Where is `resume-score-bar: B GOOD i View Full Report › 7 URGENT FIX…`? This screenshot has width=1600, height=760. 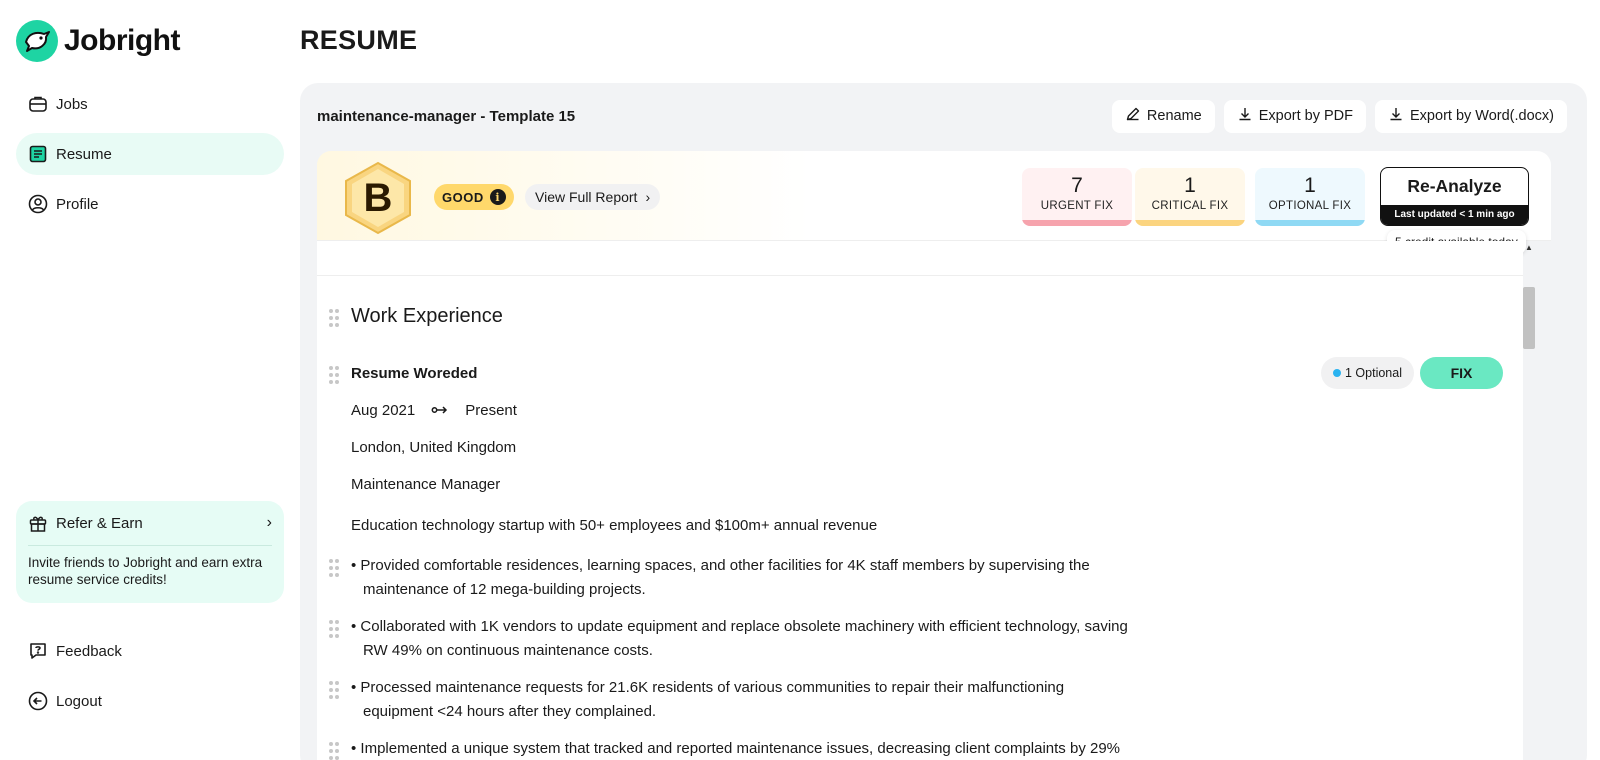 resume-score-bar: B GOOD i View Full Report › 7 URGENT FIX… is located at coordinates (934, 202).